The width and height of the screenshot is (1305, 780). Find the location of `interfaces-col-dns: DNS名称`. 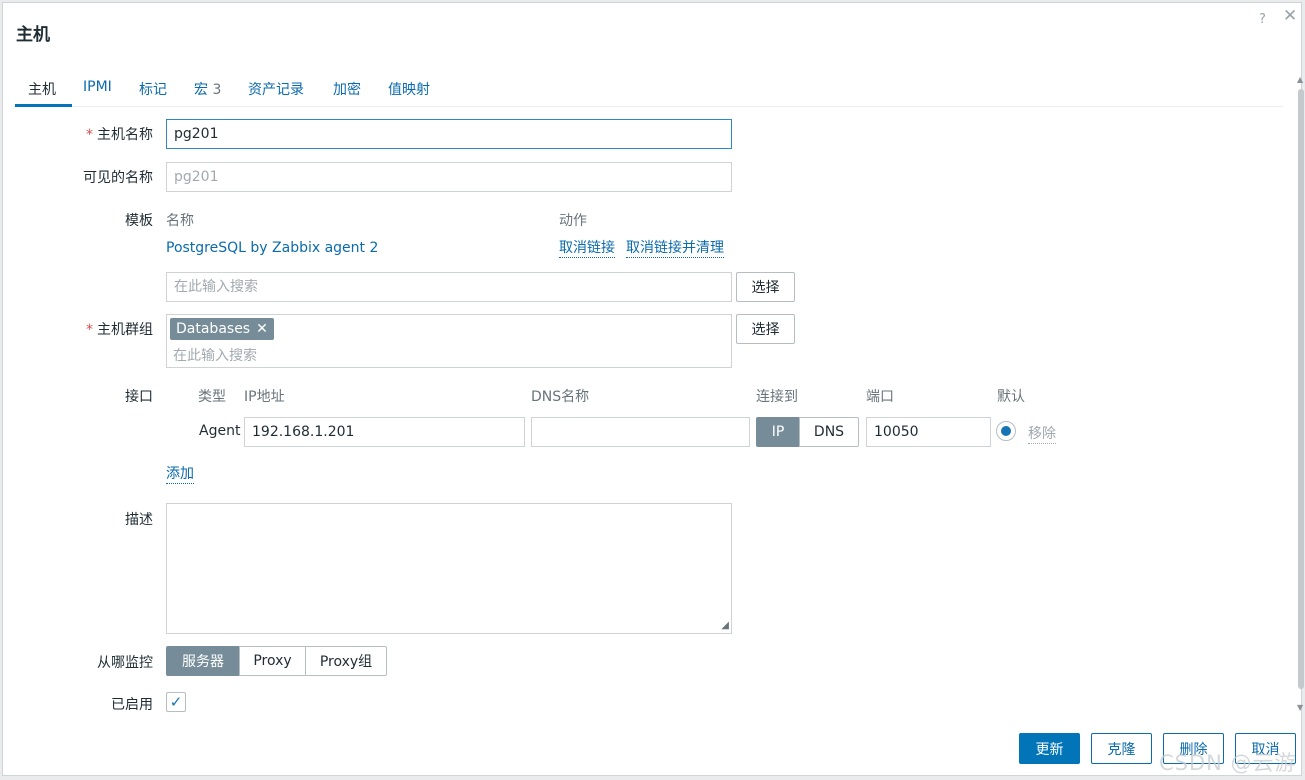

interfaces-col-dns: DNS名称 is located at coordinates (560, 397).